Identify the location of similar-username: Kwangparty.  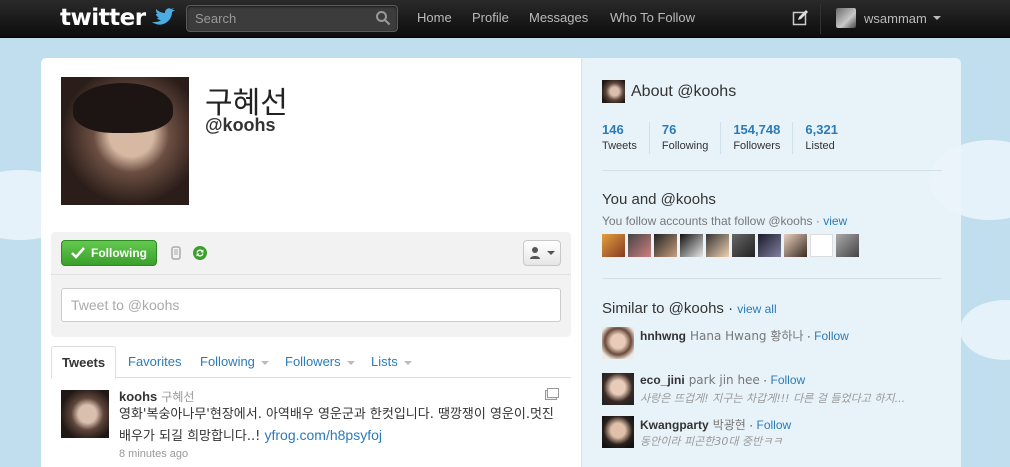
(674, 425).